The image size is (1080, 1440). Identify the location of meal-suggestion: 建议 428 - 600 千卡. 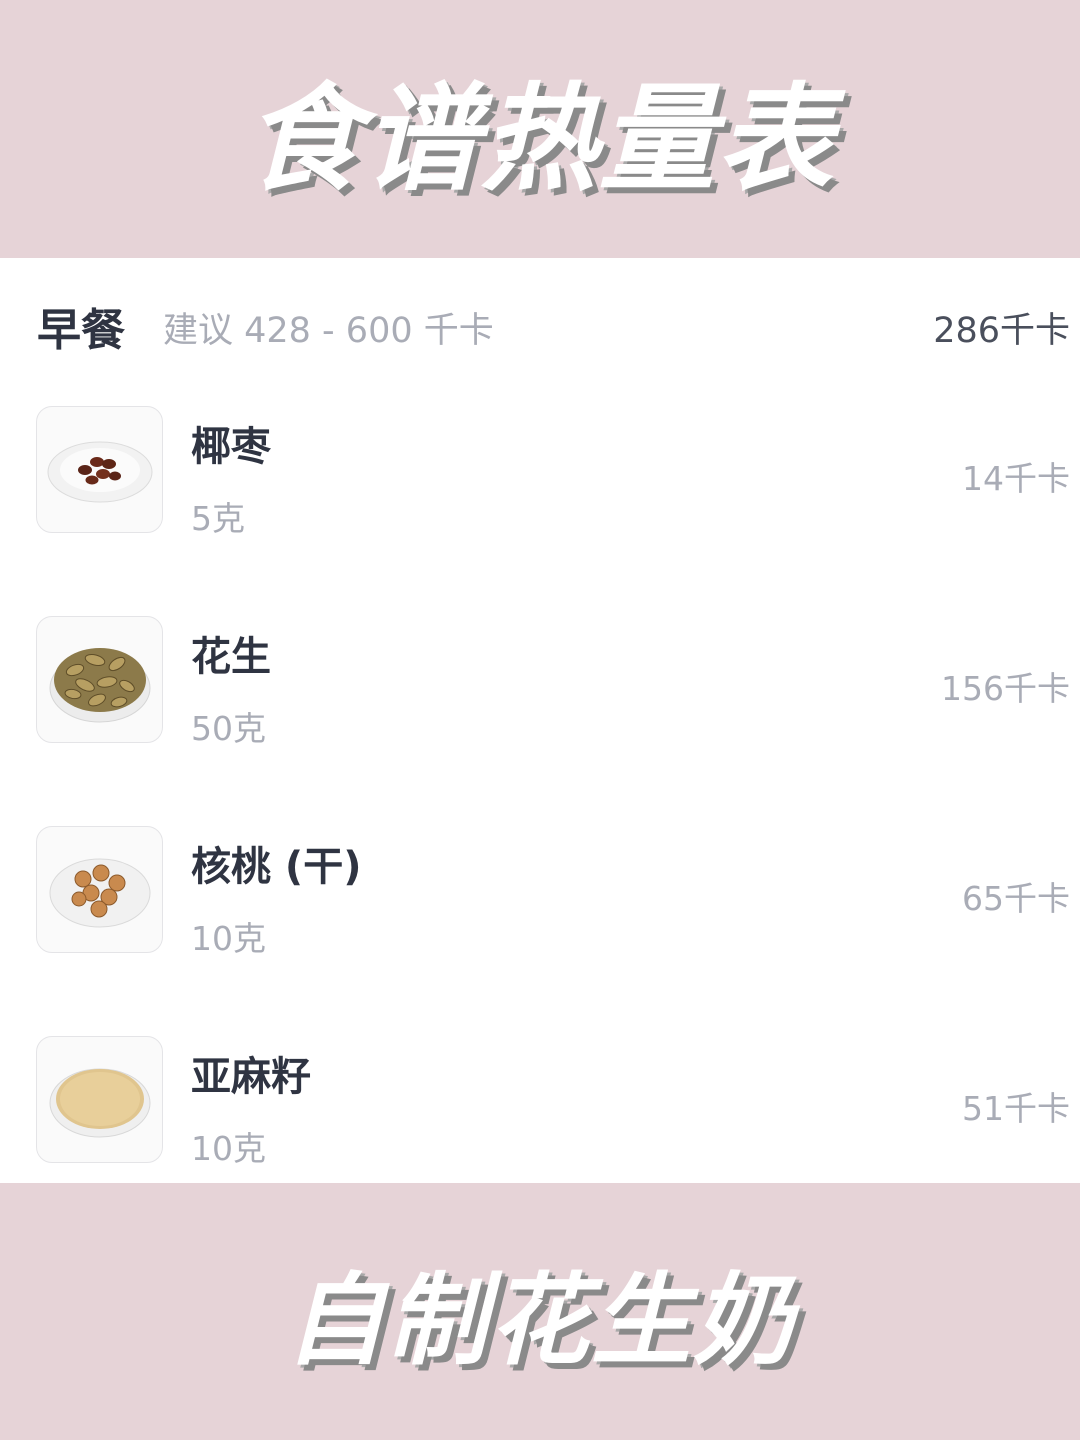
(328, 331).